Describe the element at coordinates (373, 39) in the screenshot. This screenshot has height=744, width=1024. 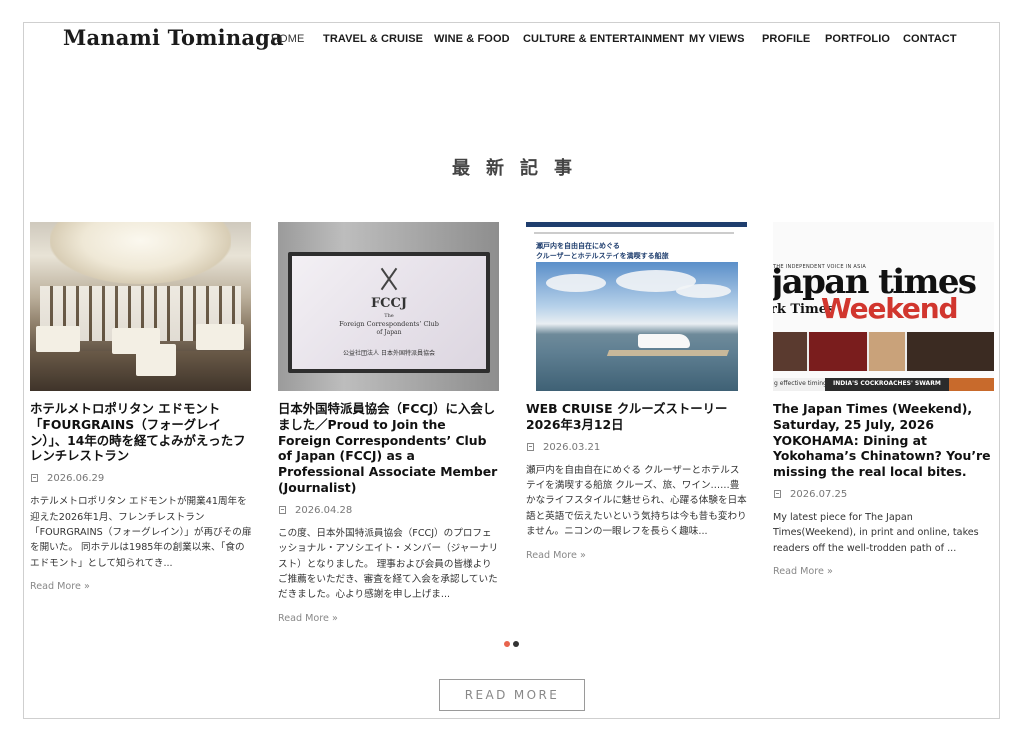
I see `nav-travel-cruise: TRAVEL & CRUISE` at that location.